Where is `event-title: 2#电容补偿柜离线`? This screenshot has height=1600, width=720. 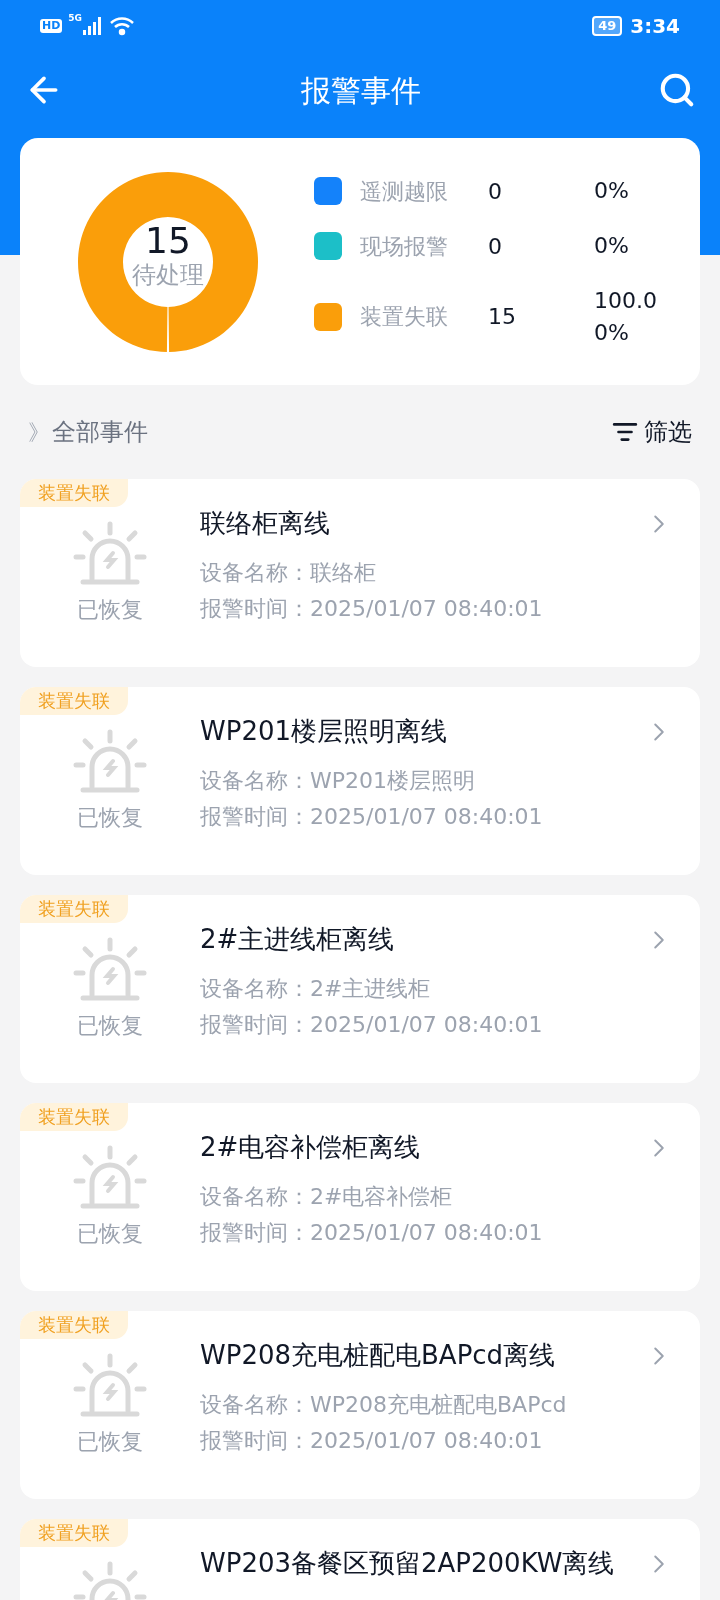 event-title: 2#电容补偿柜离线 is located at coordinates (311, 1147).